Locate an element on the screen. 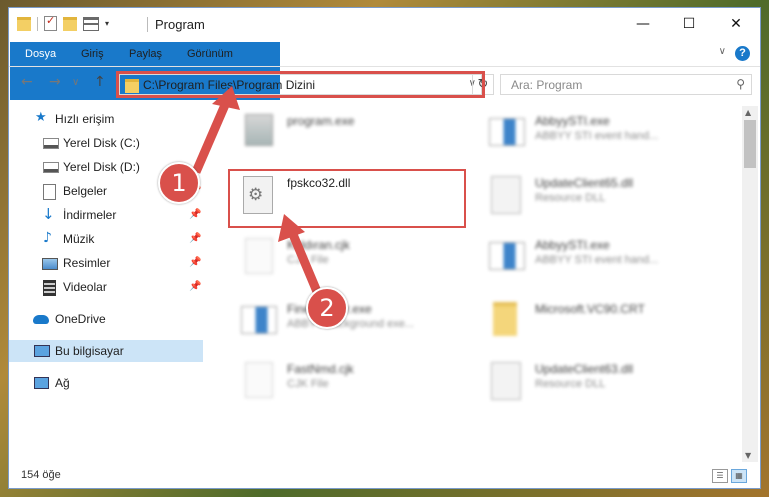  arrow-1-shaft is located at coordinates (212, 135).